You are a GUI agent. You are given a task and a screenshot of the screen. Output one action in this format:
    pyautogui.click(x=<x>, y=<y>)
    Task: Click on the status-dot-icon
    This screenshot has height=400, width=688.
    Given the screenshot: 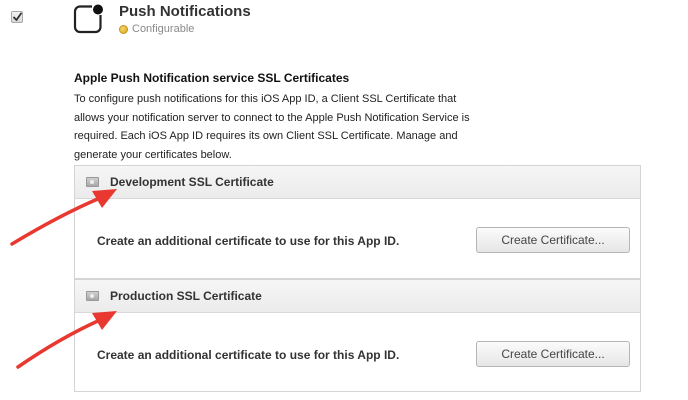 What is the action you would take?
    pyautogui.click(x=123, y=29)
    